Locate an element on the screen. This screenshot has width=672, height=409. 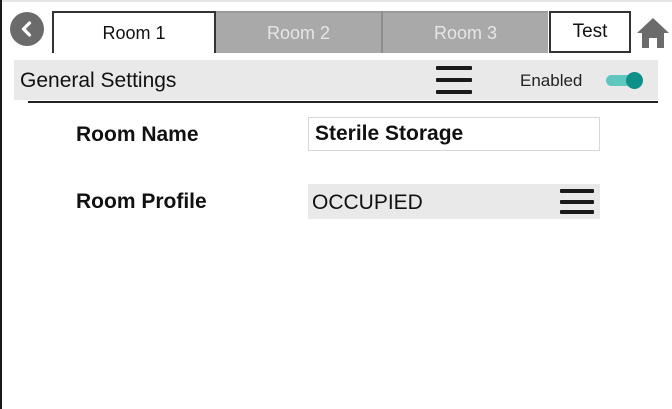
room-profile-label: Room Profile is located at coordinates (141, 201).